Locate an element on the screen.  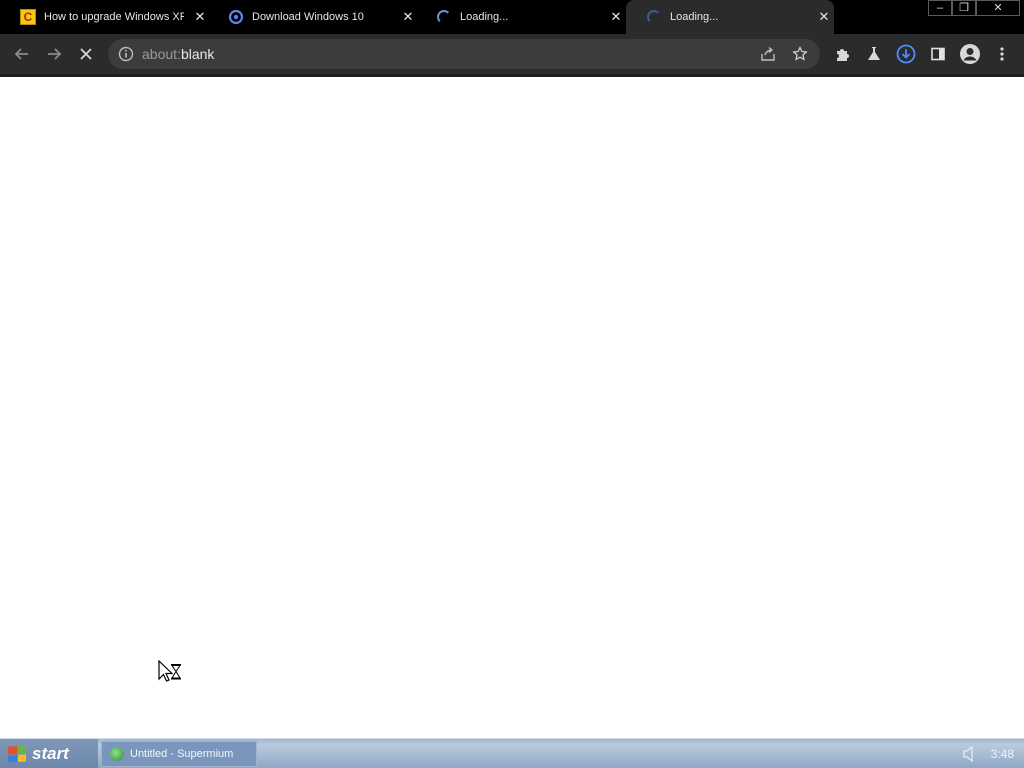
volume-icon is located at coordinates (970, 754).